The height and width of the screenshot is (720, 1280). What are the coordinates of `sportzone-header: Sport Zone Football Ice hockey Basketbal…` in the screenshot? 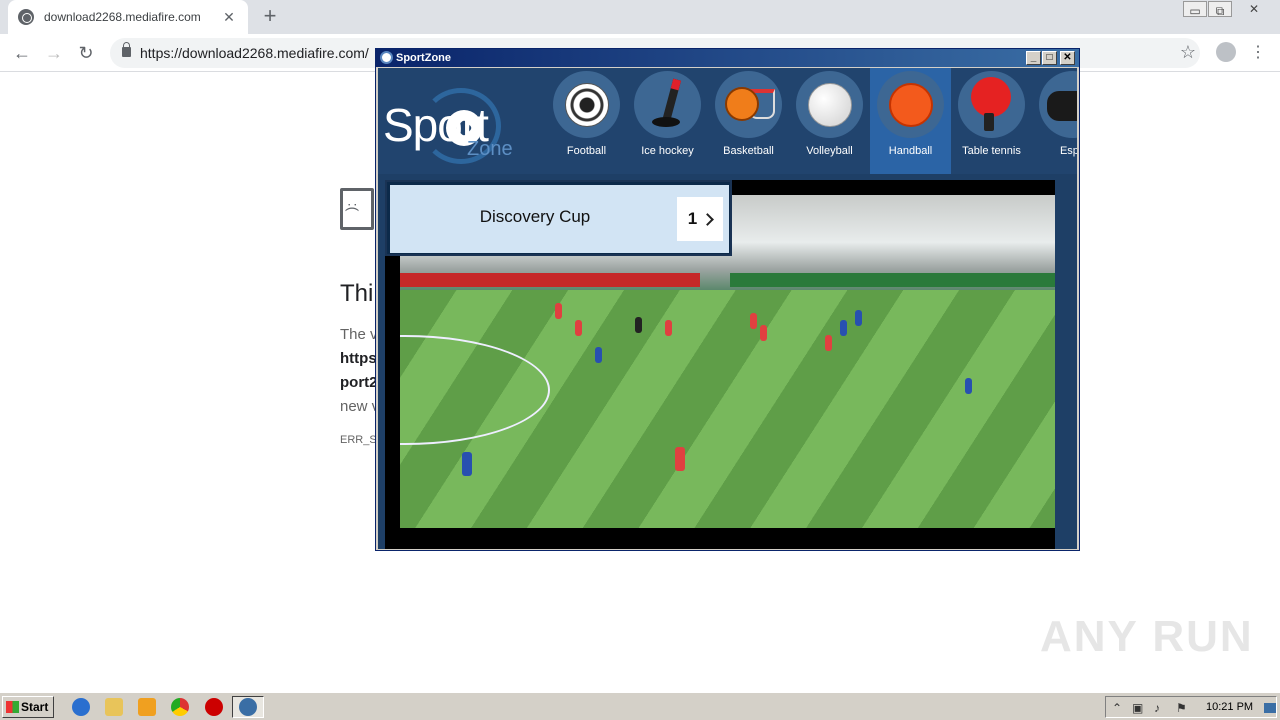 It's located at (727, 121).